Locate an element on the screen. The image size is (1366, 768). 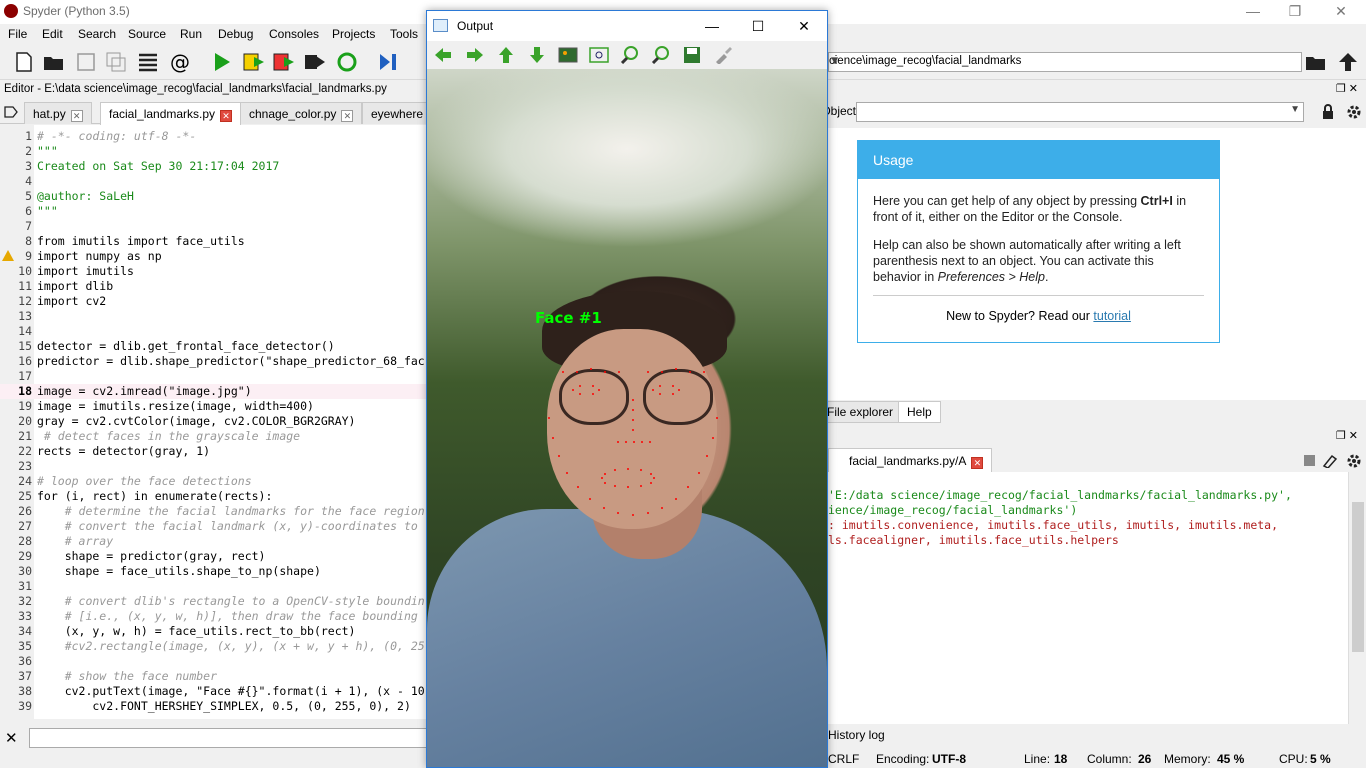
arrow-up-icon is located at coordinates (506, 55).